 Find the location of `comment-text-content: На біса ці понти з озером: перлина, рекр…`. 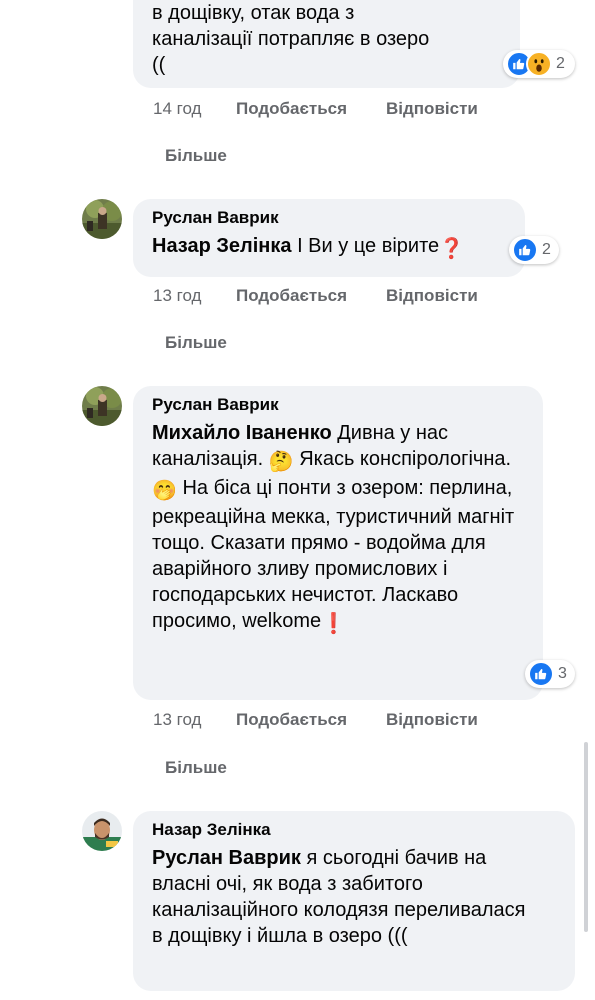

comment-text-content: На біса ці понти з озером: перлина, рекр… is located at coordinates (333, 554).